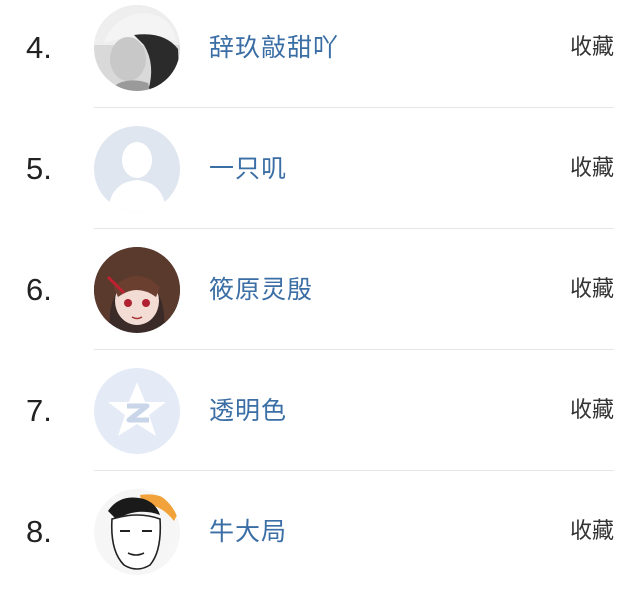  I want to click on user-name: 筱原灵殷, so click(261, 289).